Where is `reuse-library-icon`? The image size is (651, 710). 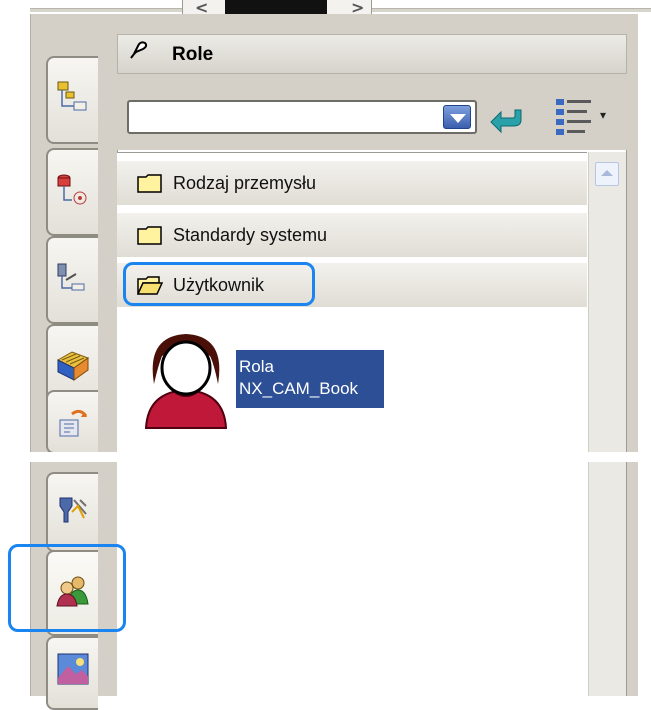
reuse-library-icon is located at coordinates (73, 366).